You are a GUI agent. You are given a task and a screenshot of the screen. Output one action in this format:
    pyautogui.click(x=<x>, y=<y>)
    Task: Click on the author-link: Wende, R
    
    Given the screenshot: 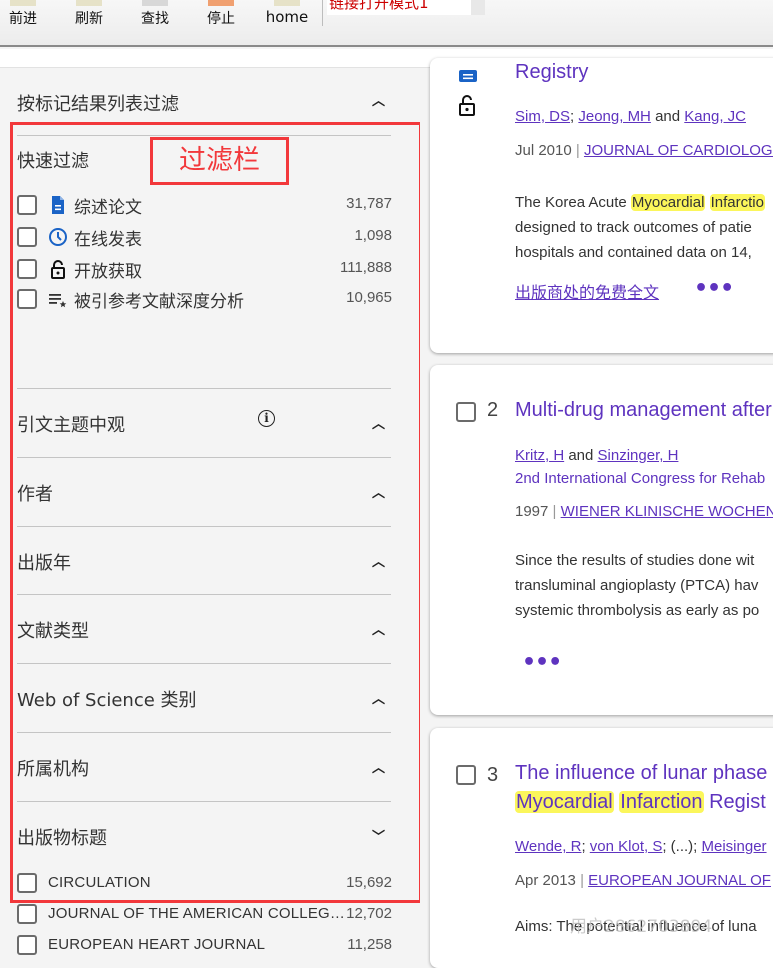 What is the action you would take?
    pyautogui.click(x=548, y=846)
    